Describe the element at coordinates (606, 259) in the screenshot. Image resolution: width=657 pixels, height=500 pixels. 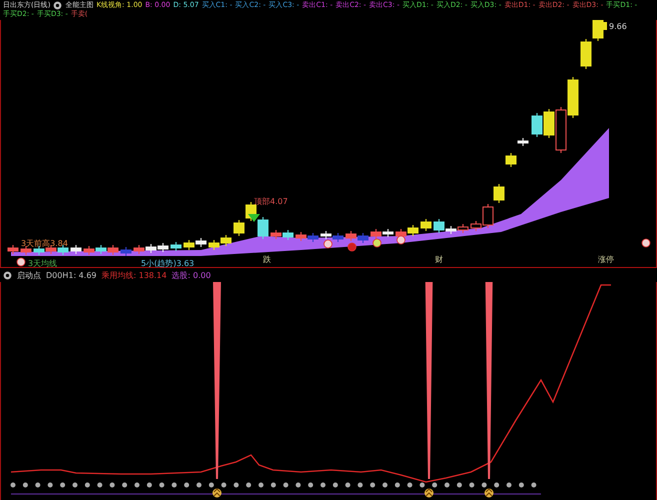
I see `chart-label: 涨停` at that location.